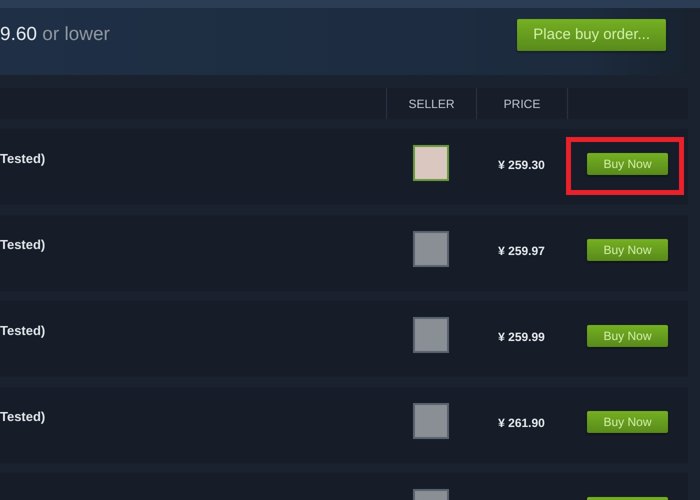 The width and height of the screenshot is (700, 500). Describe the element at coordinates (521, 166) in the screenshot. I see `listing-price: ¥ 259.30` at that location.